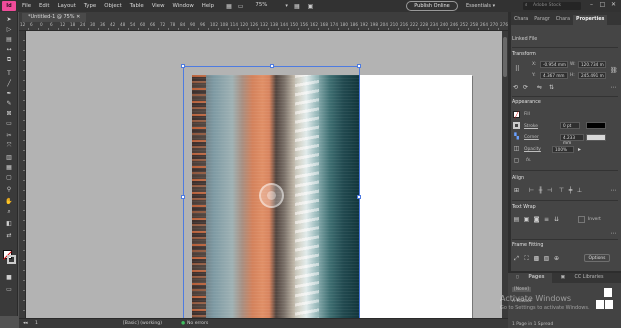  Describe the element at coordinates (9, 190) in the screenshot. I see `eyedropper-tool-icon: ⚲` at that location.